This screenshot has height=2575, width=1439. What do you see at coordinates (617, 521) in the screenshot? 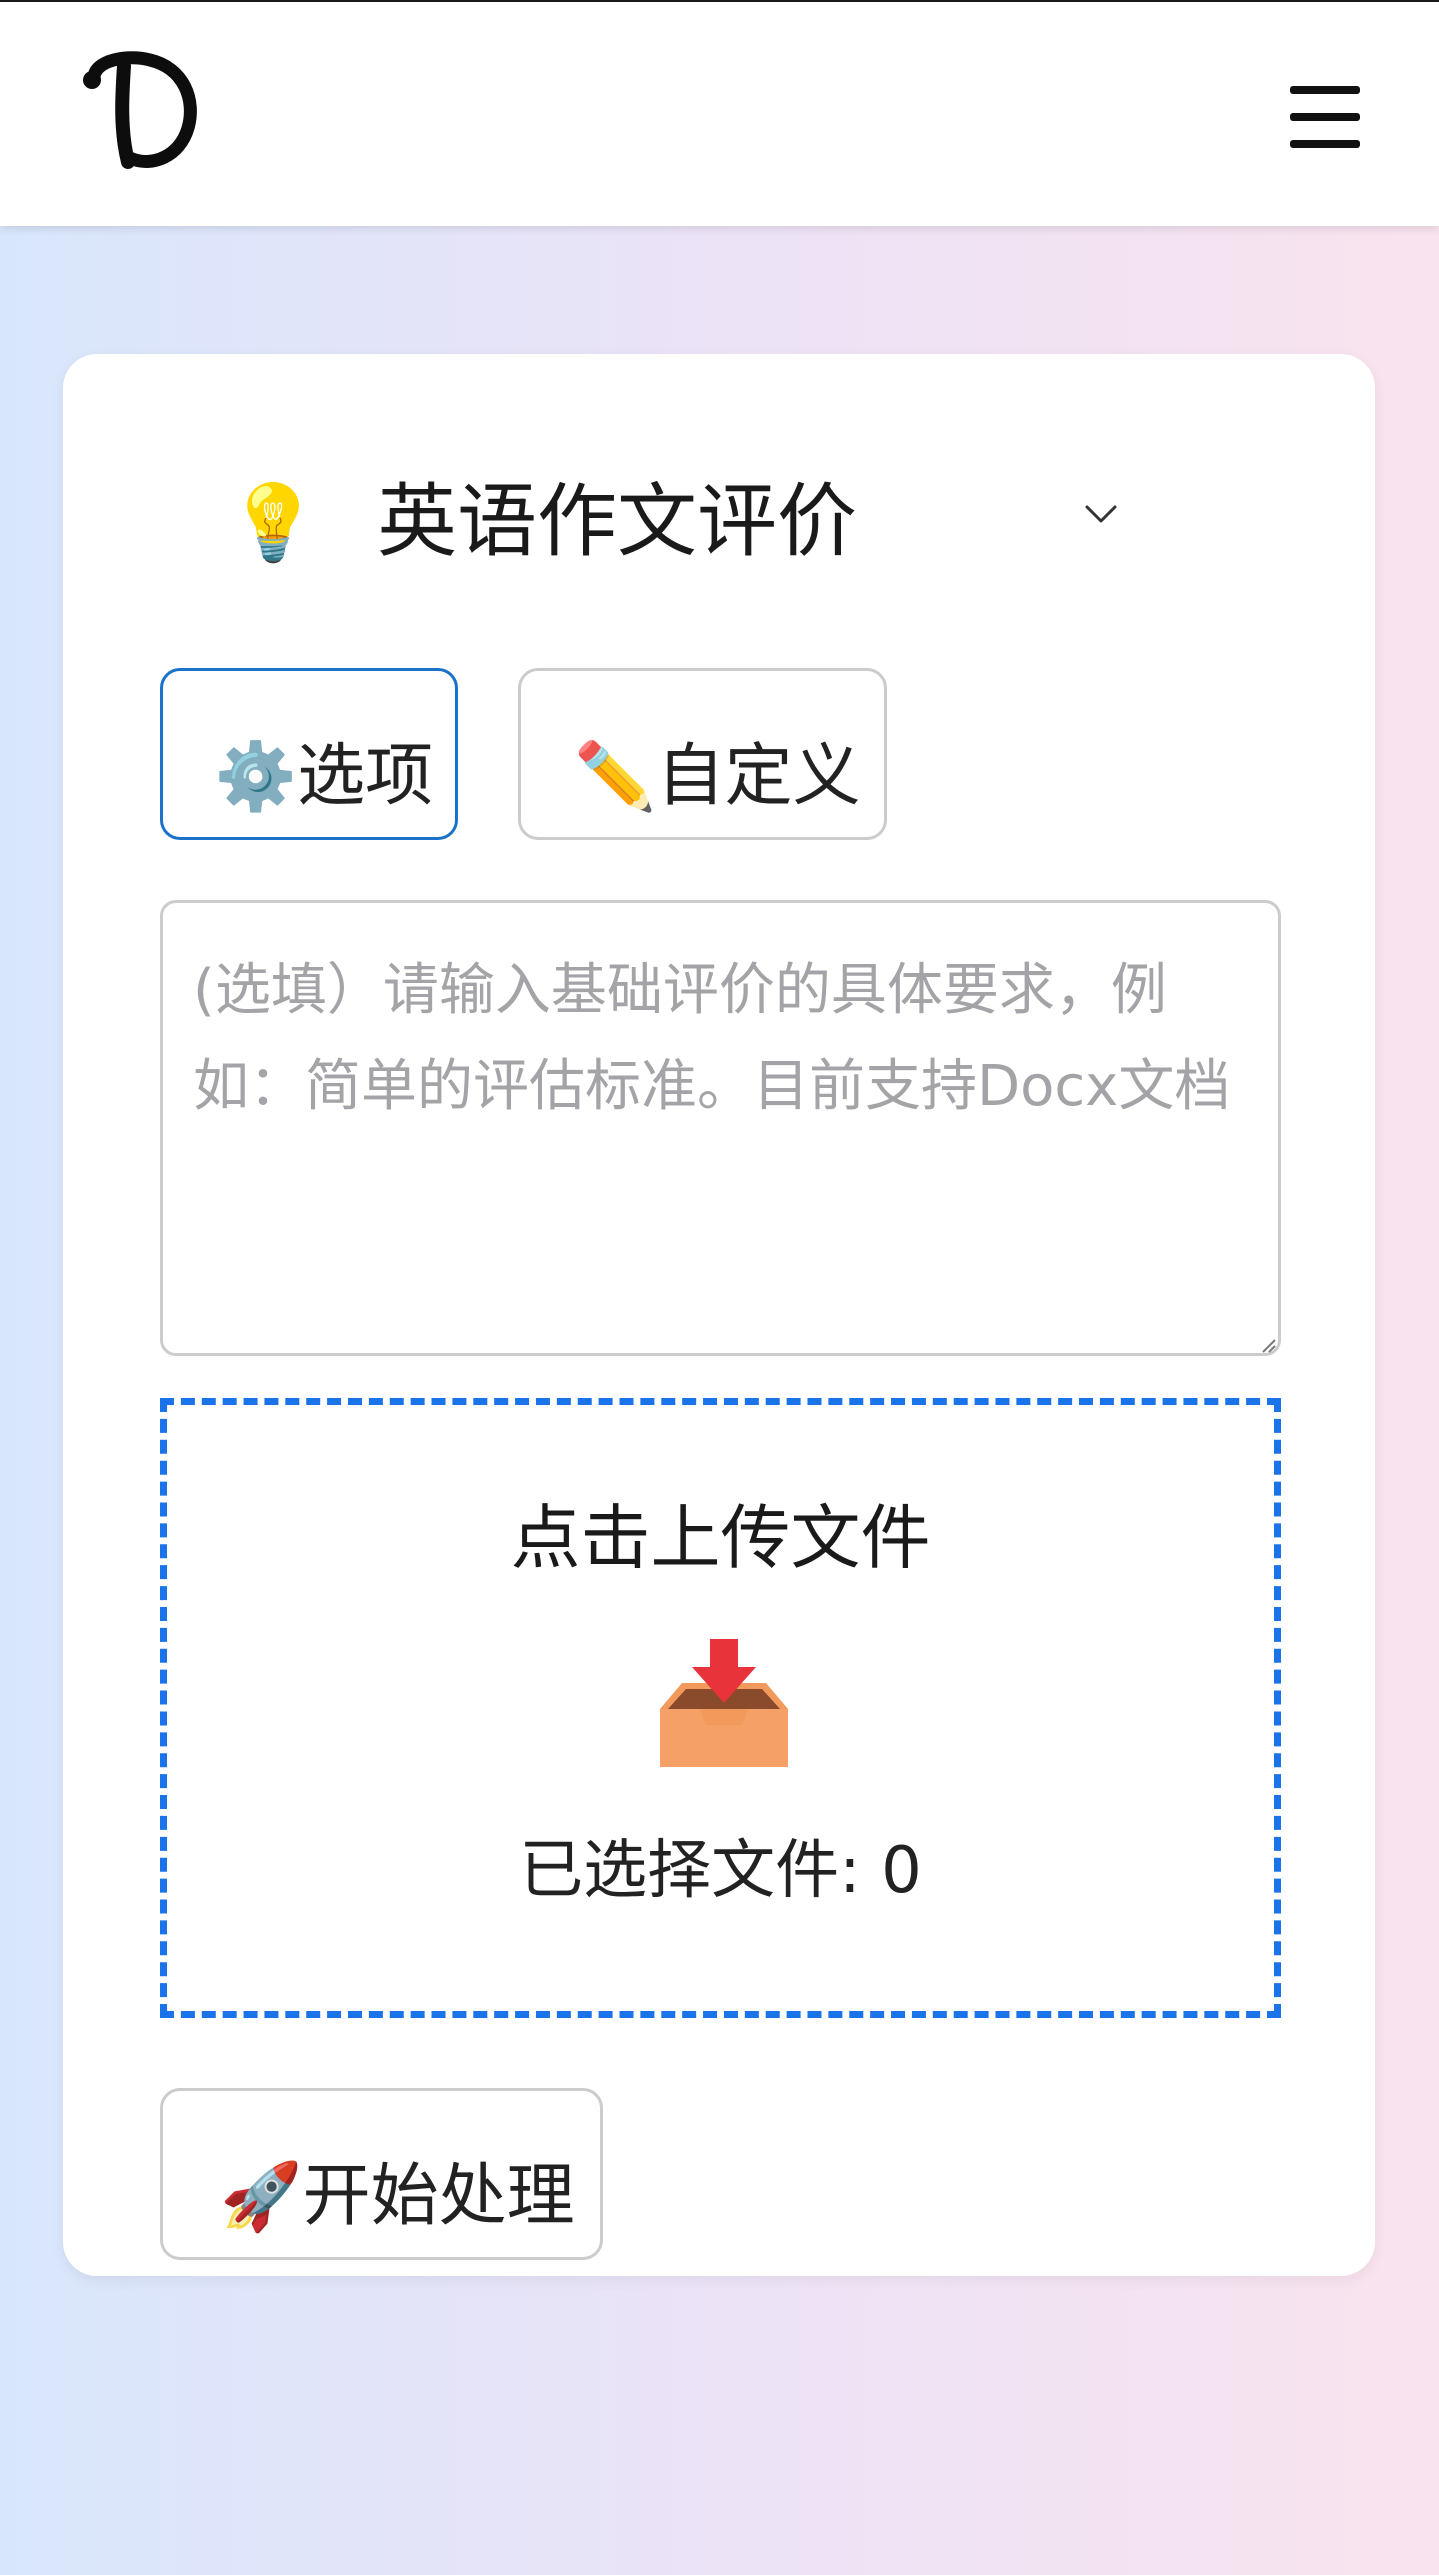
I see `mode-select-value: 英语作文评价` at bounding box center [617, 521].